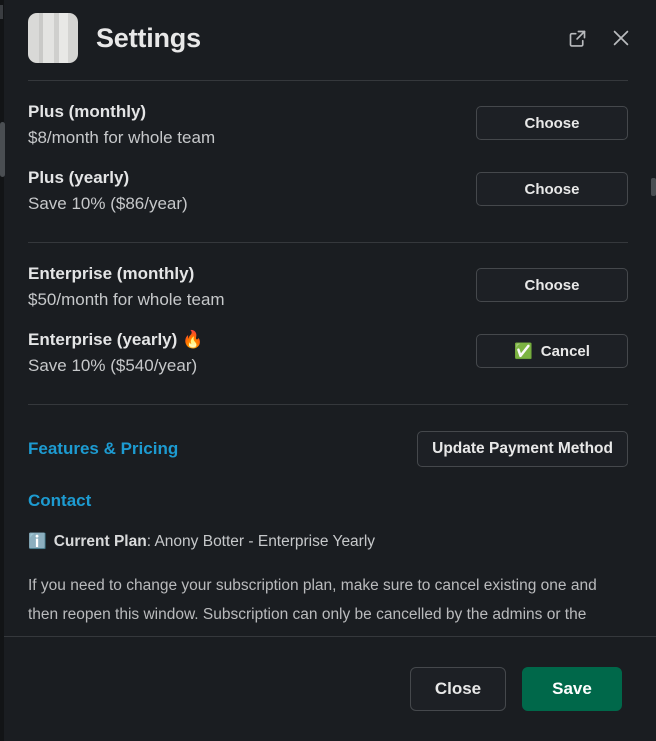 Image resolution: width=656 pixels, height=741 pixels. Describe the element at coordinates (565, 351) in the screenshot. I see `cancel-plan-label: Cancel` at that location.